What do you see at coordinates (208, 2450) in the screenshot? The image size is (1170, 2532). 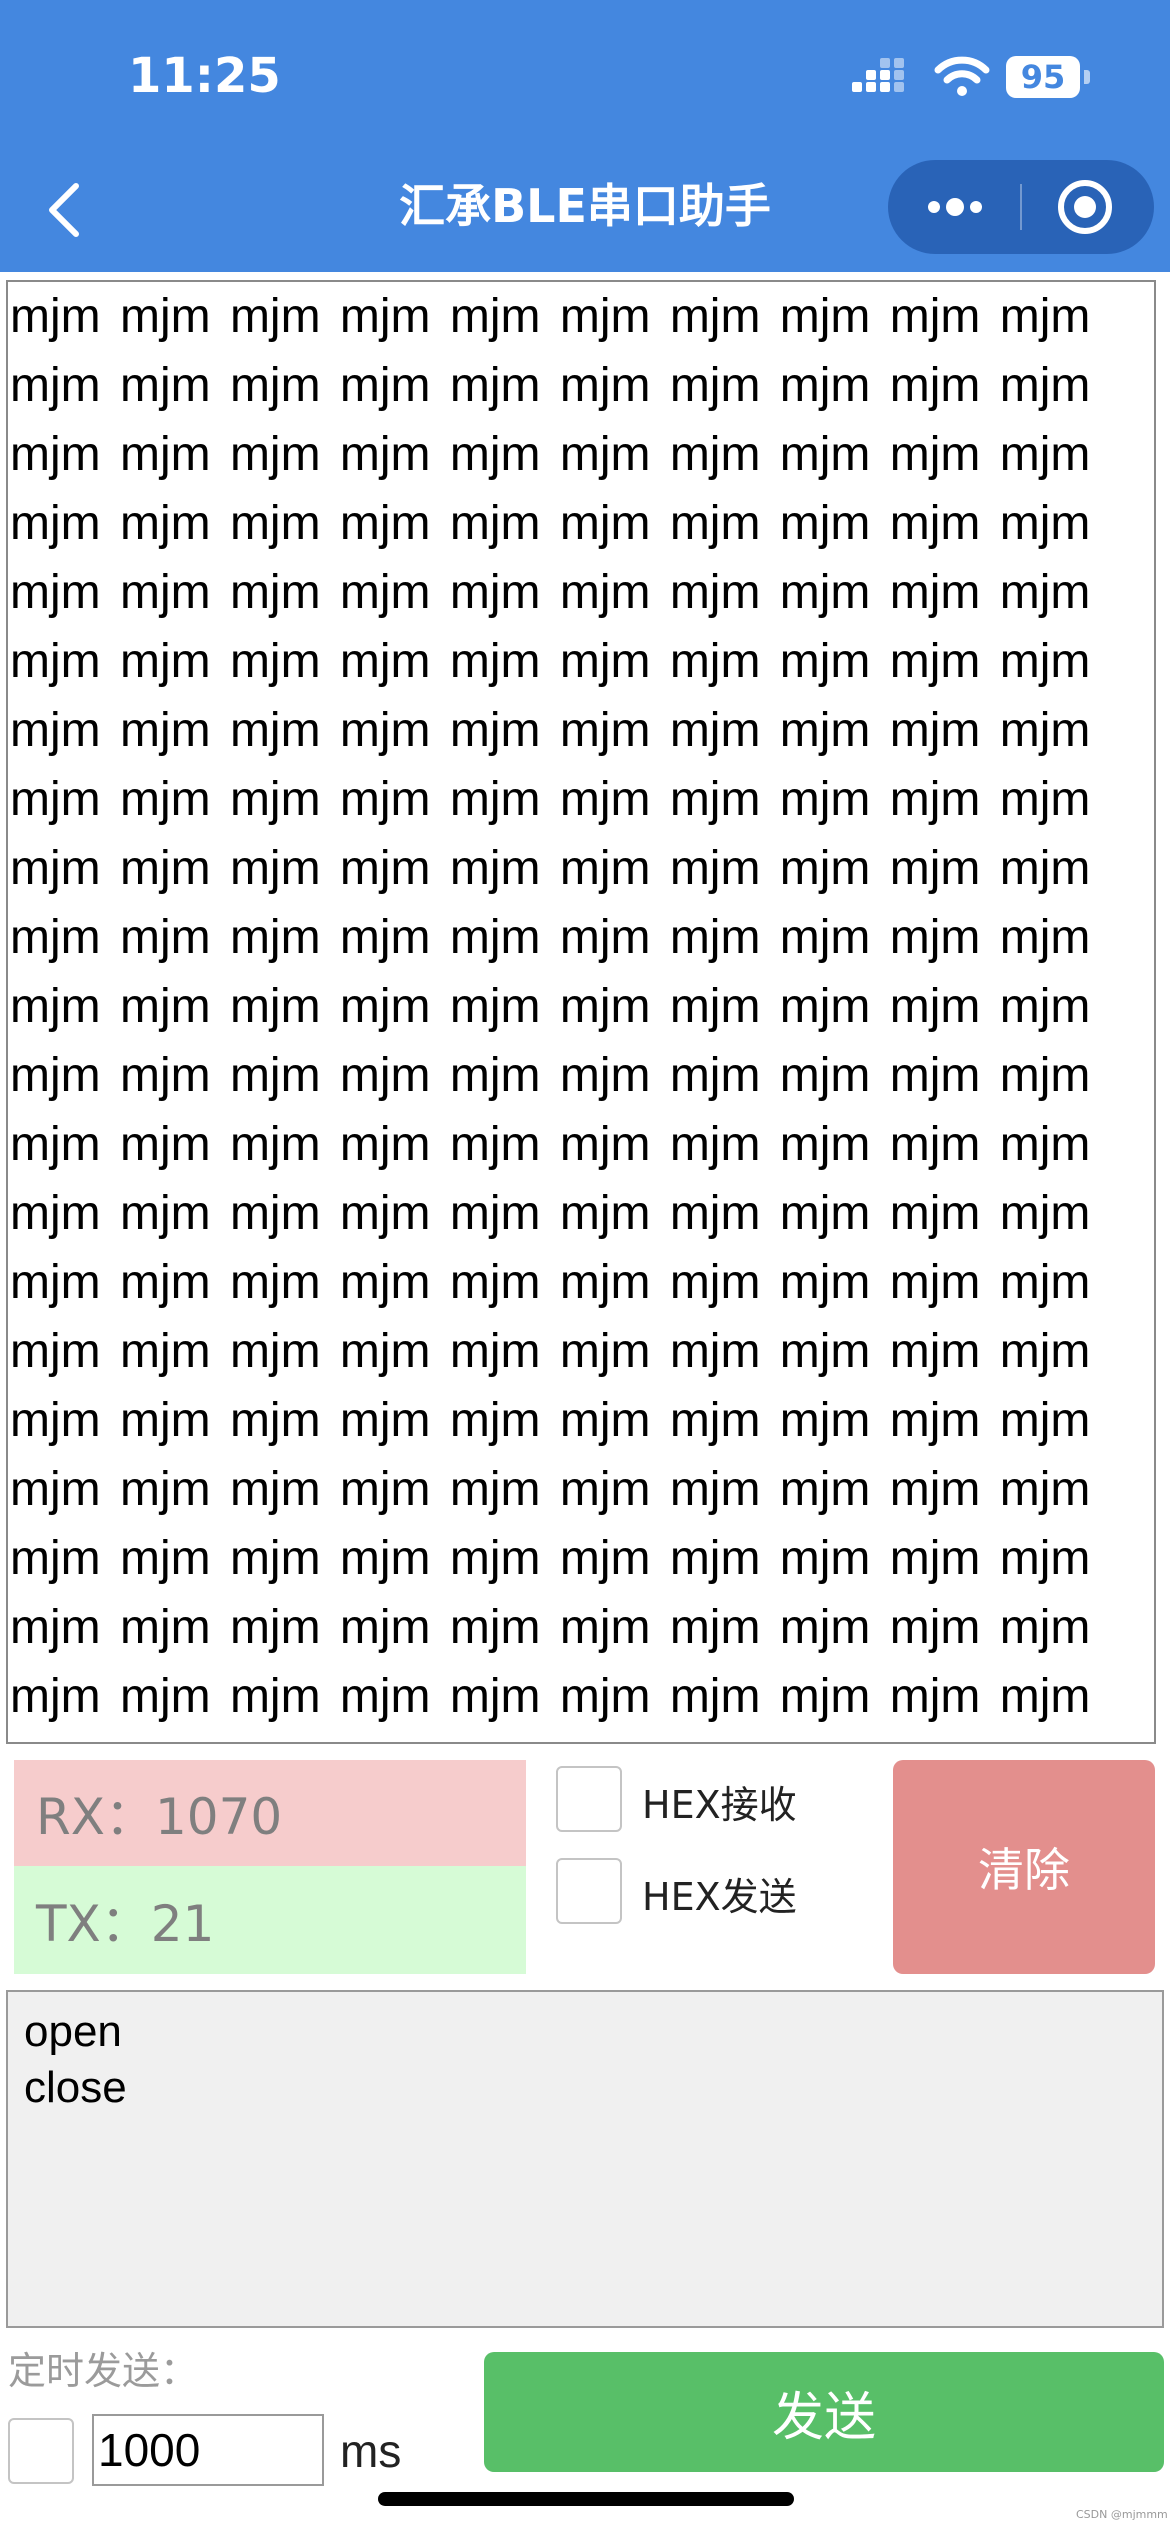 I see `interval-input: 1000` at bounding box center [208, 2450].